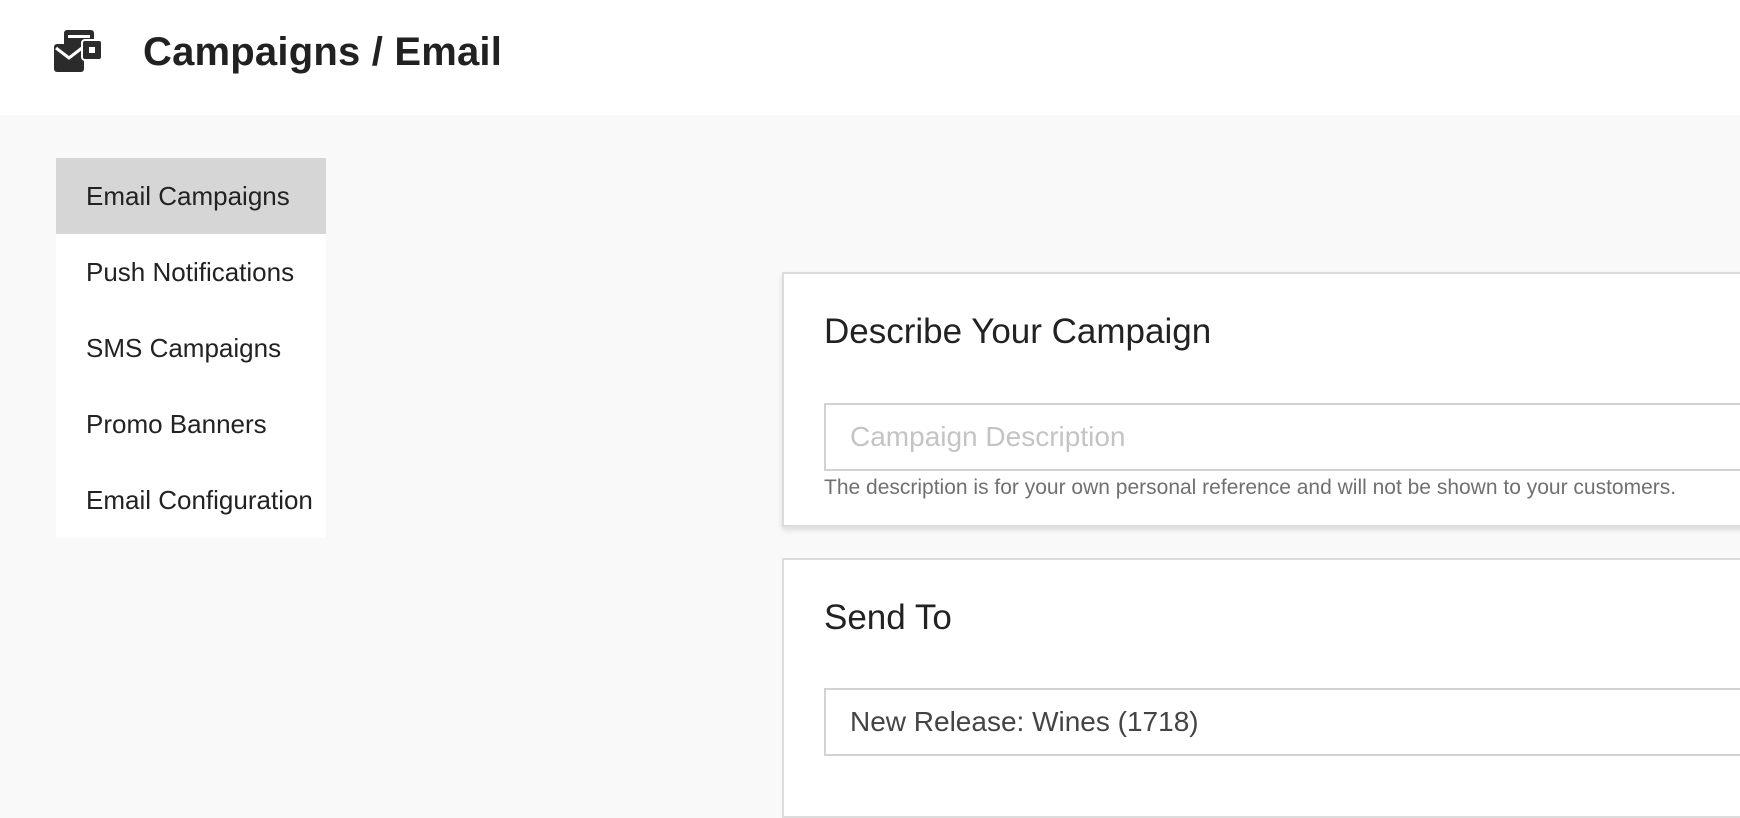 The image size is (1740, 818). What do you see at coordinates (1024, 721) in the screenshot?
I see `send-to-selected-value: New Release: Wines (1718)` at bounding box center [1024, 721].